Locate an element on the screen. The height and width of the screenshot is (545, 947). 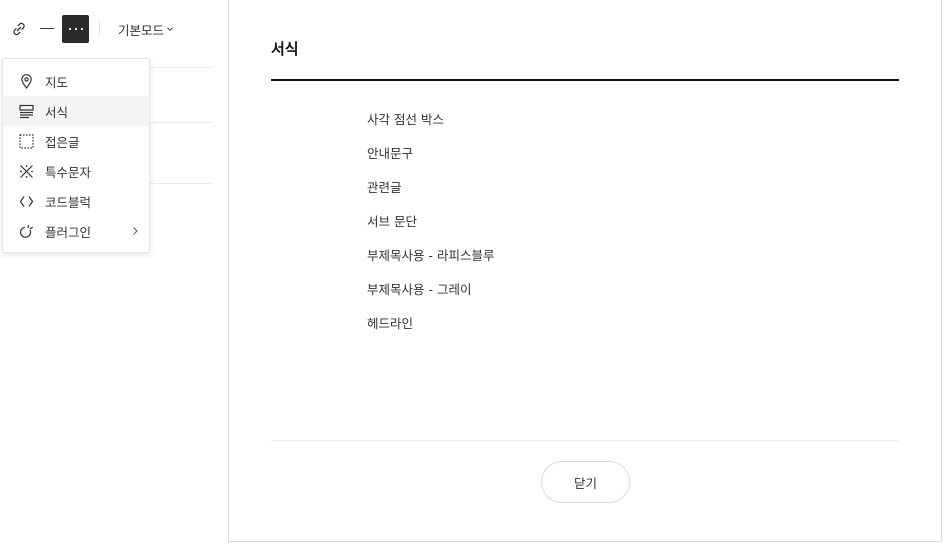
mode-label: 기본모드 is located at coordinates (141, 30).